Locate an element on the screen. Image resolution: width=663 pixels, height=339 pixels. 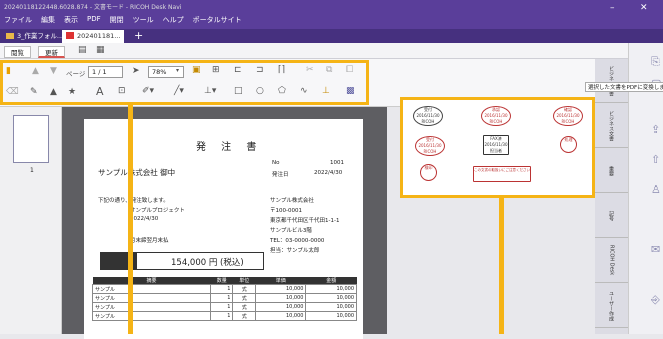
grid-icon: ▦ is located at coordinates (100, 50).